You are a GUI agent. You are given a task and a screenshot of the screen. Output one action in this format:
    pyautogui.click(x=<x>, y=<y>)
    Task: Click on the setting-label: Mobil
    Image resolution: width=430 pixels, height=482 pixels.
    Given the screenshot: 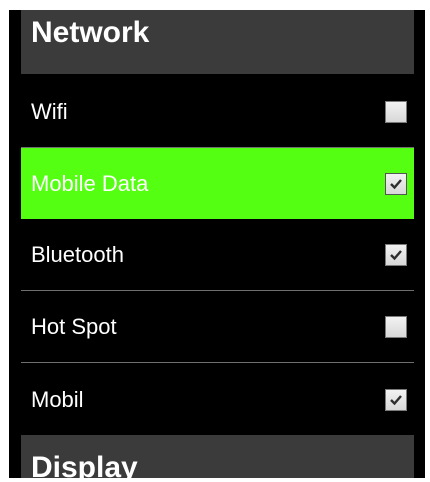 What is the action you would take?
    pyautogui.click(x=57, y=399)
    